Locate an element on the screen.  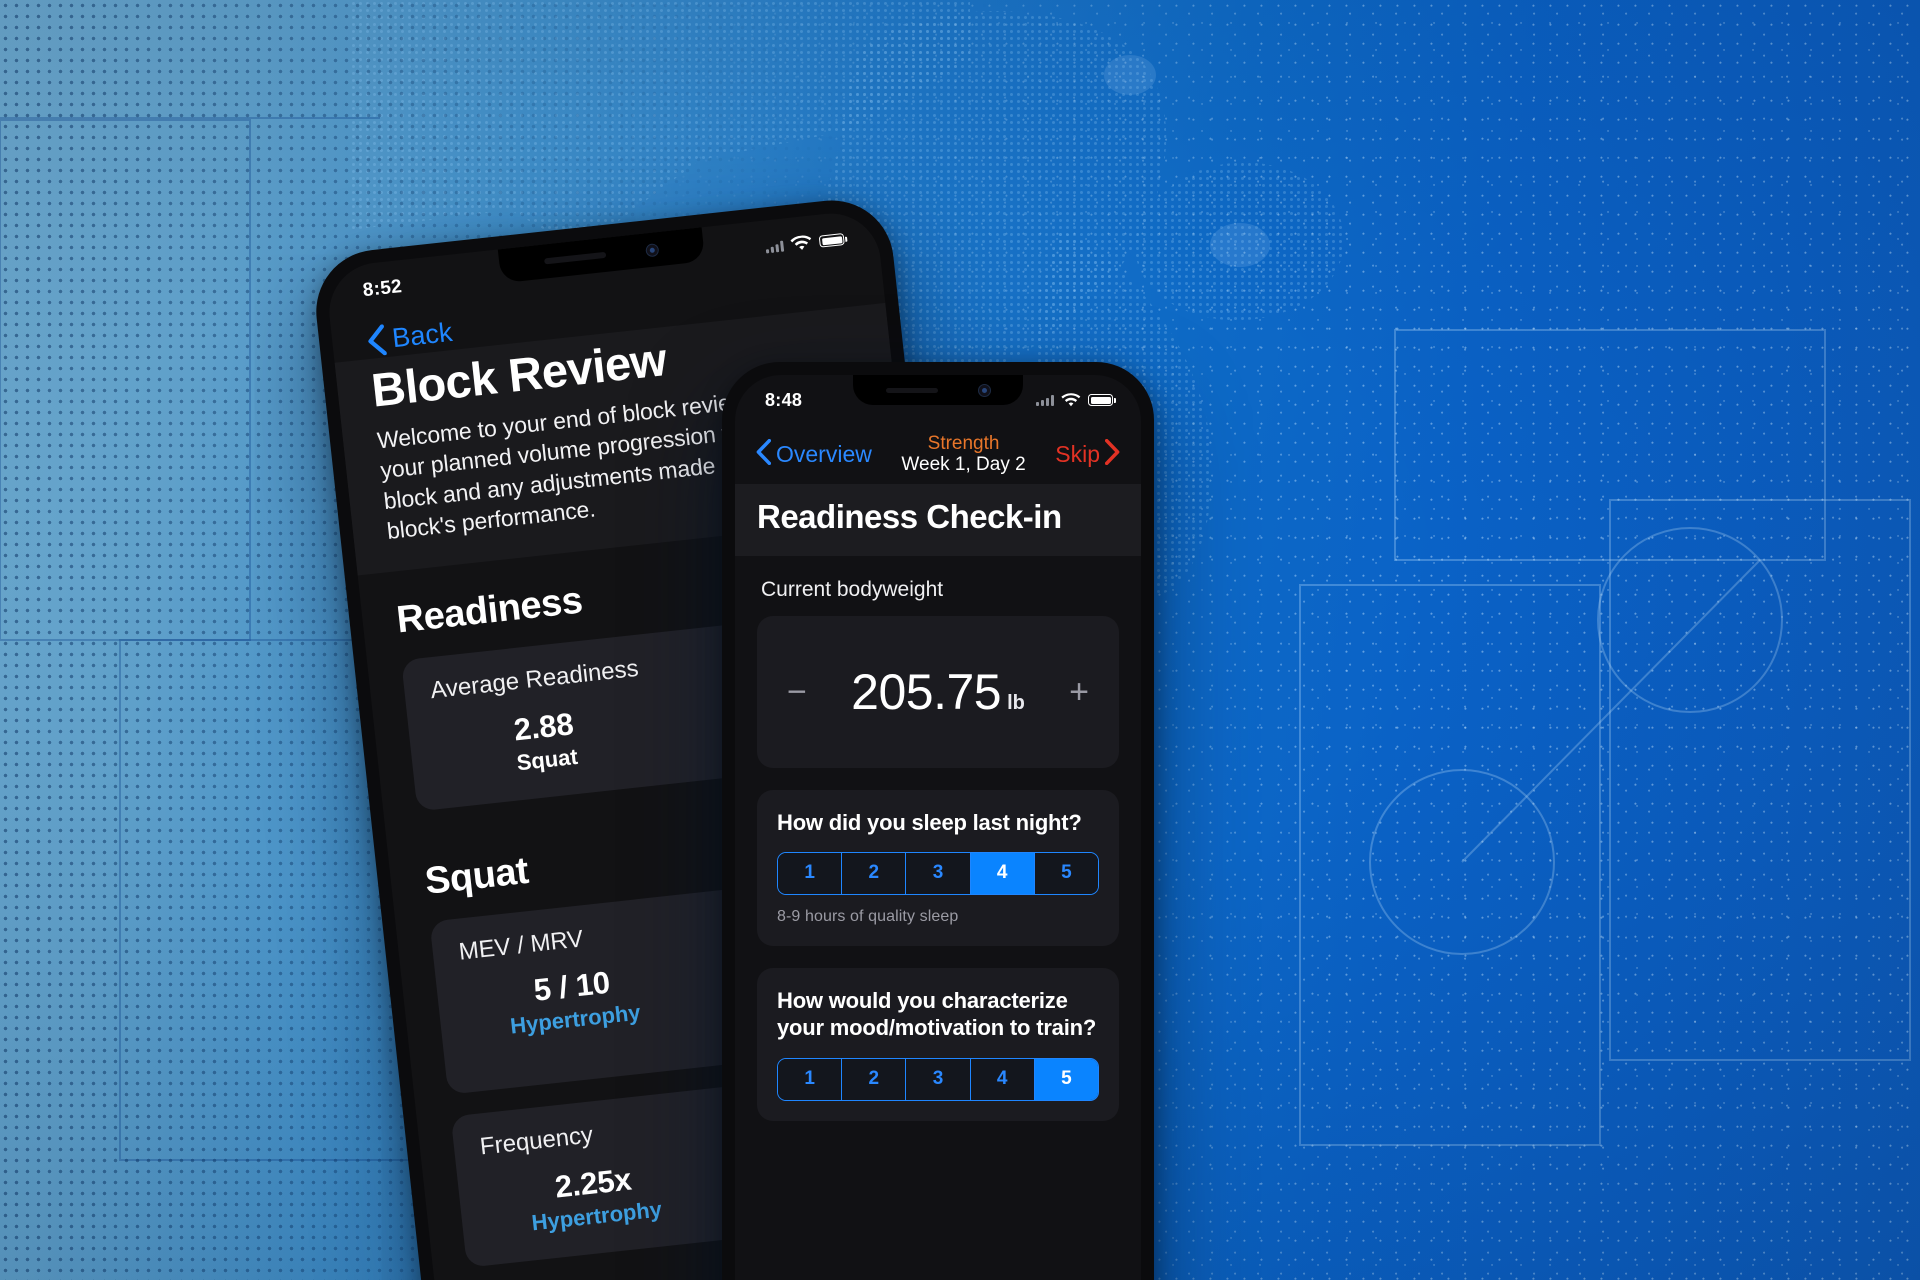
sleep-rating-option-3: 3 is located at coordinates (938, 874).